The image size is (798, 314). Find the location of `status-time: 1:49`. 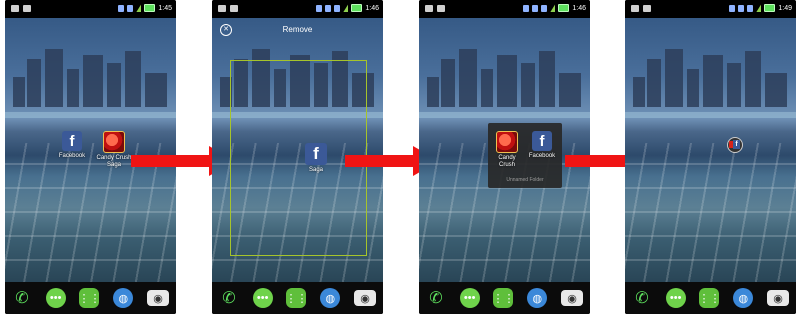

status-time: 1:49 is located at coordinates (785, 8).